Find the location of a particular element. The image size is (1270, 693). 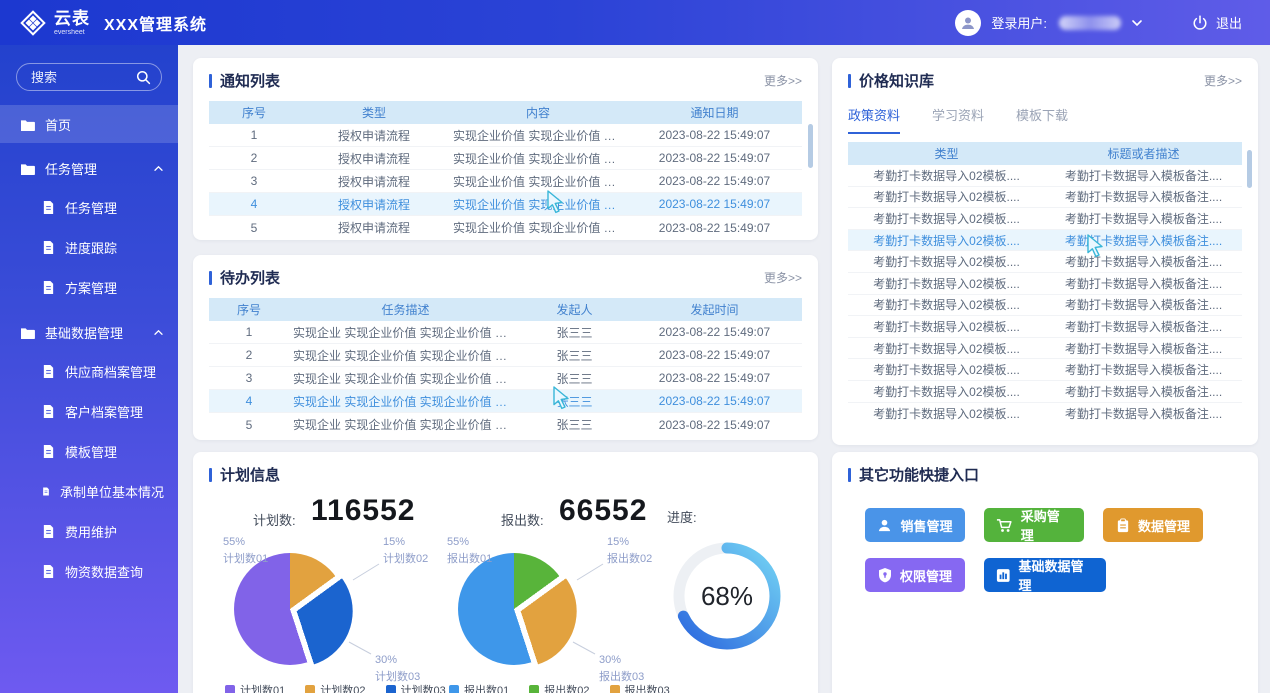

basic-data-management-button: 基础数据管理 is located at coordinates (1045, 575).